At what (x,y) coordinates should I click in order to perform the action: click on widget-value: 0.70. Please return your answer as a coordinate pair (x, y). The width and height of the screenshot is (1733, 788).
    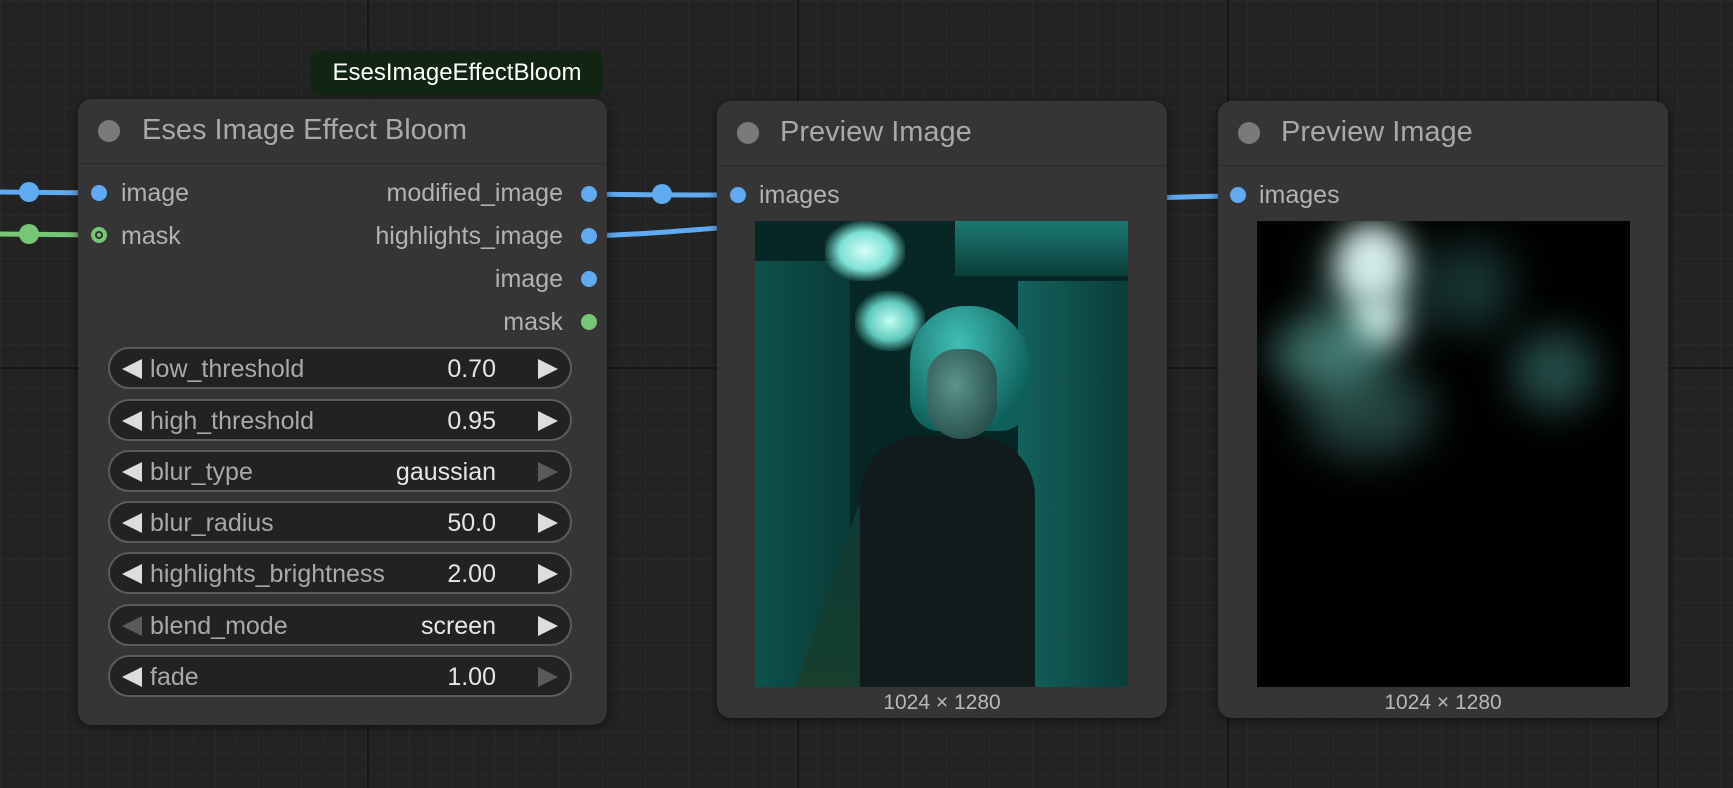
    Looking at the image, I should click on (471, 369).